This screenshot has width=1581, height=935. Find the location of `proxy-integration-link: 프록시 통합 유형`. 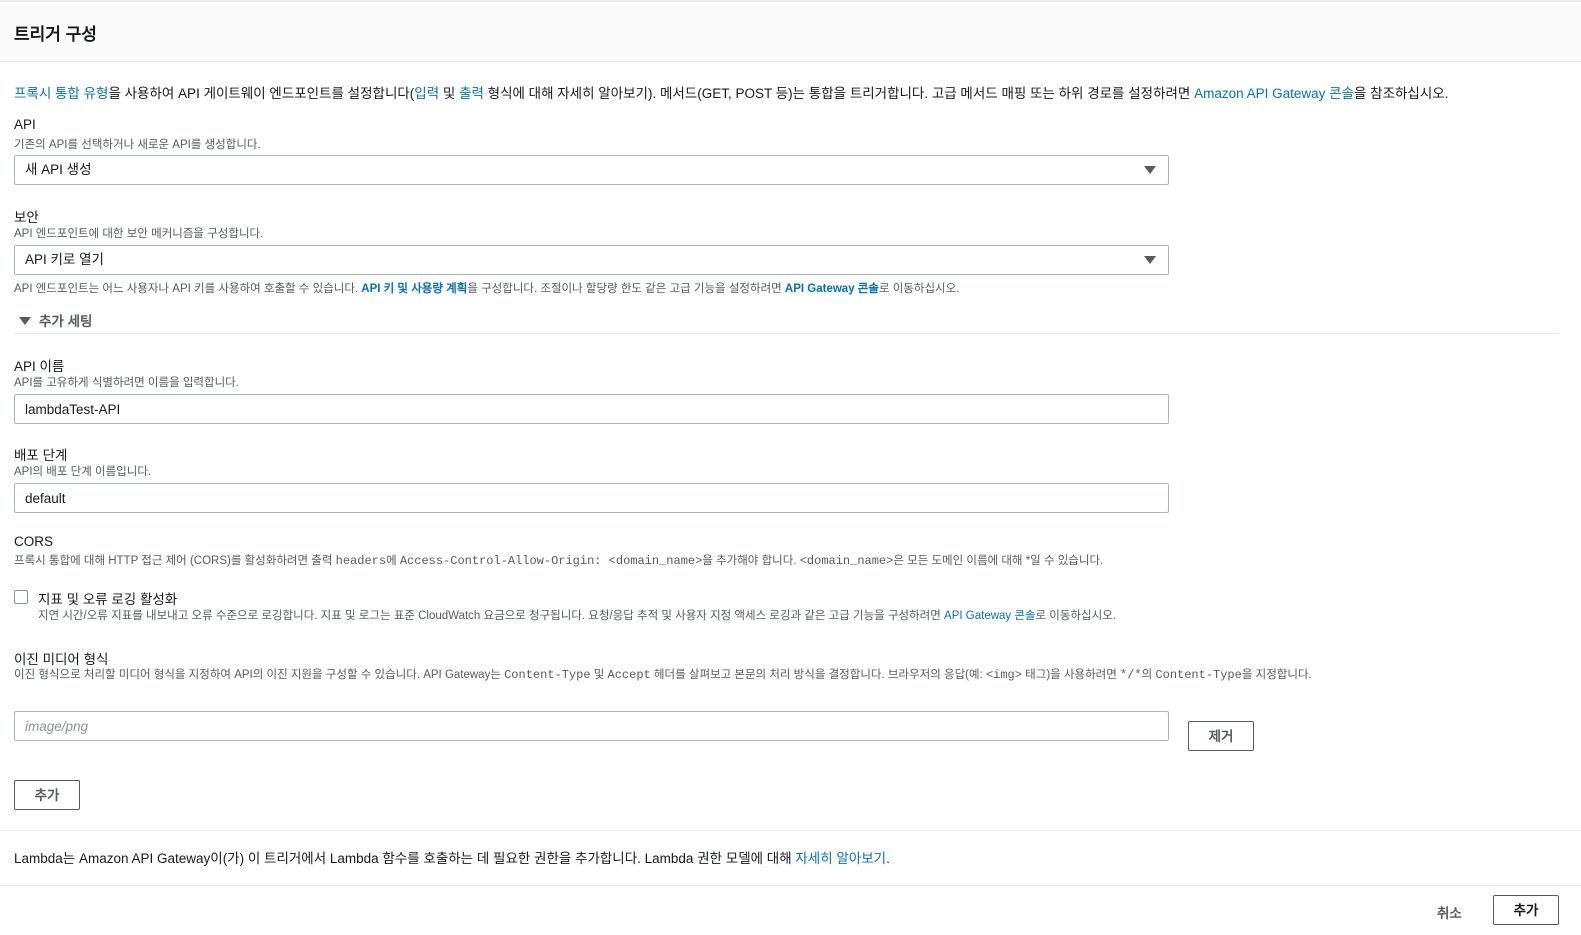

proxy-integration-link: 프록시 통합 유형 is located at coordinates (61, 93).